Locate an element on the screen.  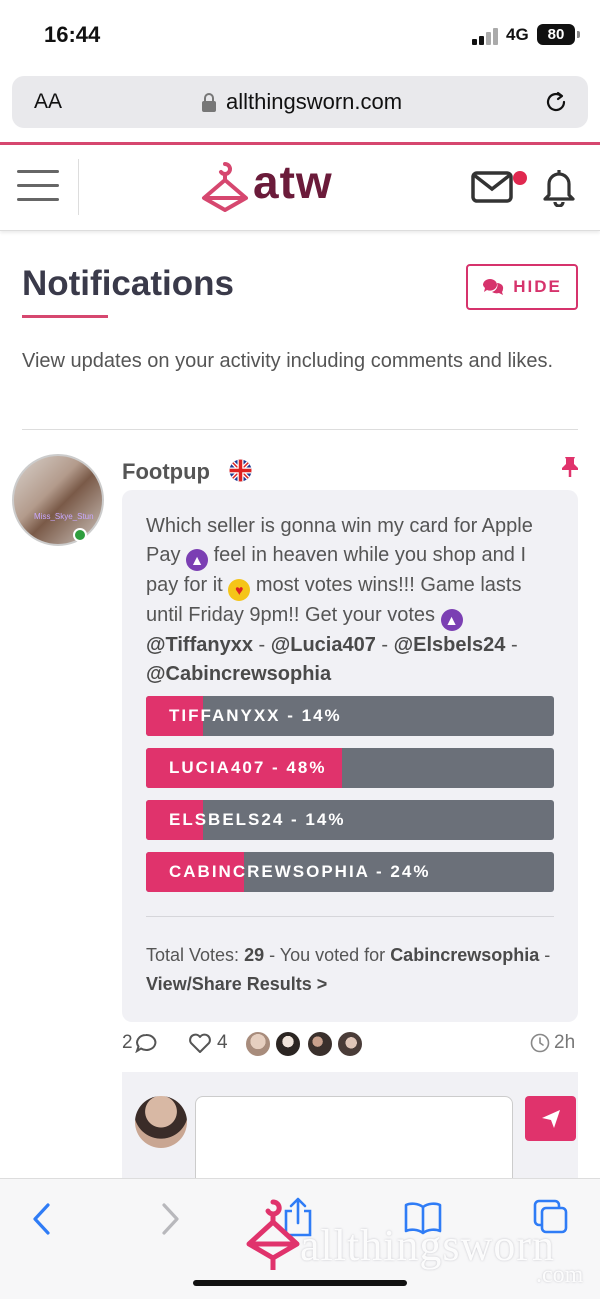
total-votes-label: Total Votes: is located at coordinates (195, 955).